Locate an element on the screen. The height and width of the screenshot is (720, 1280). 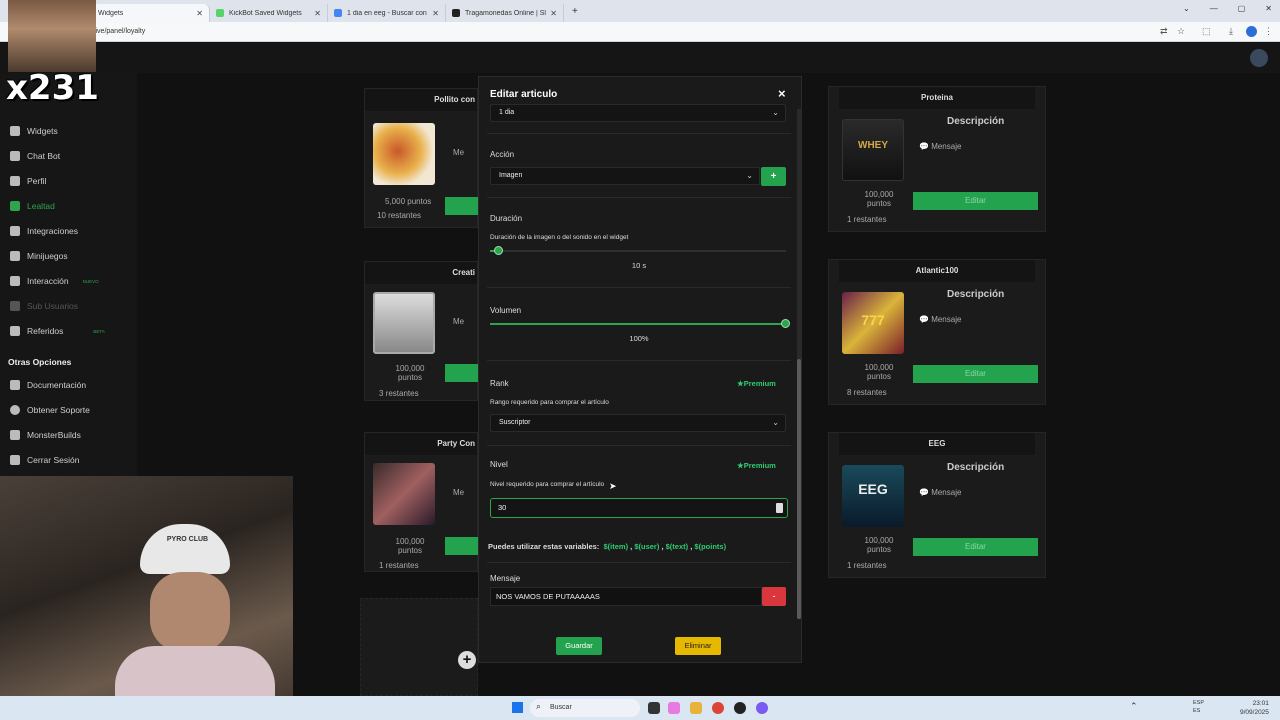
variable-item: $(item) is located at coordinates (616, 546).